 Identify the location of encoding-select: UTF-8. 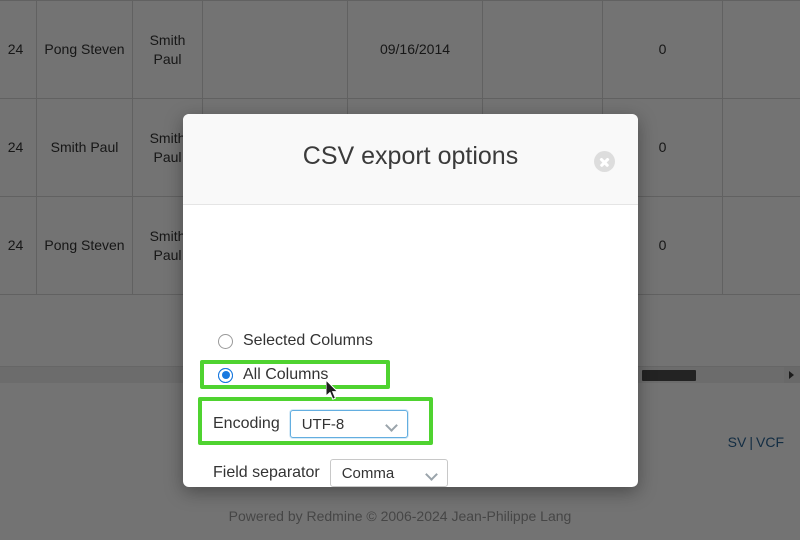
(348, 424).